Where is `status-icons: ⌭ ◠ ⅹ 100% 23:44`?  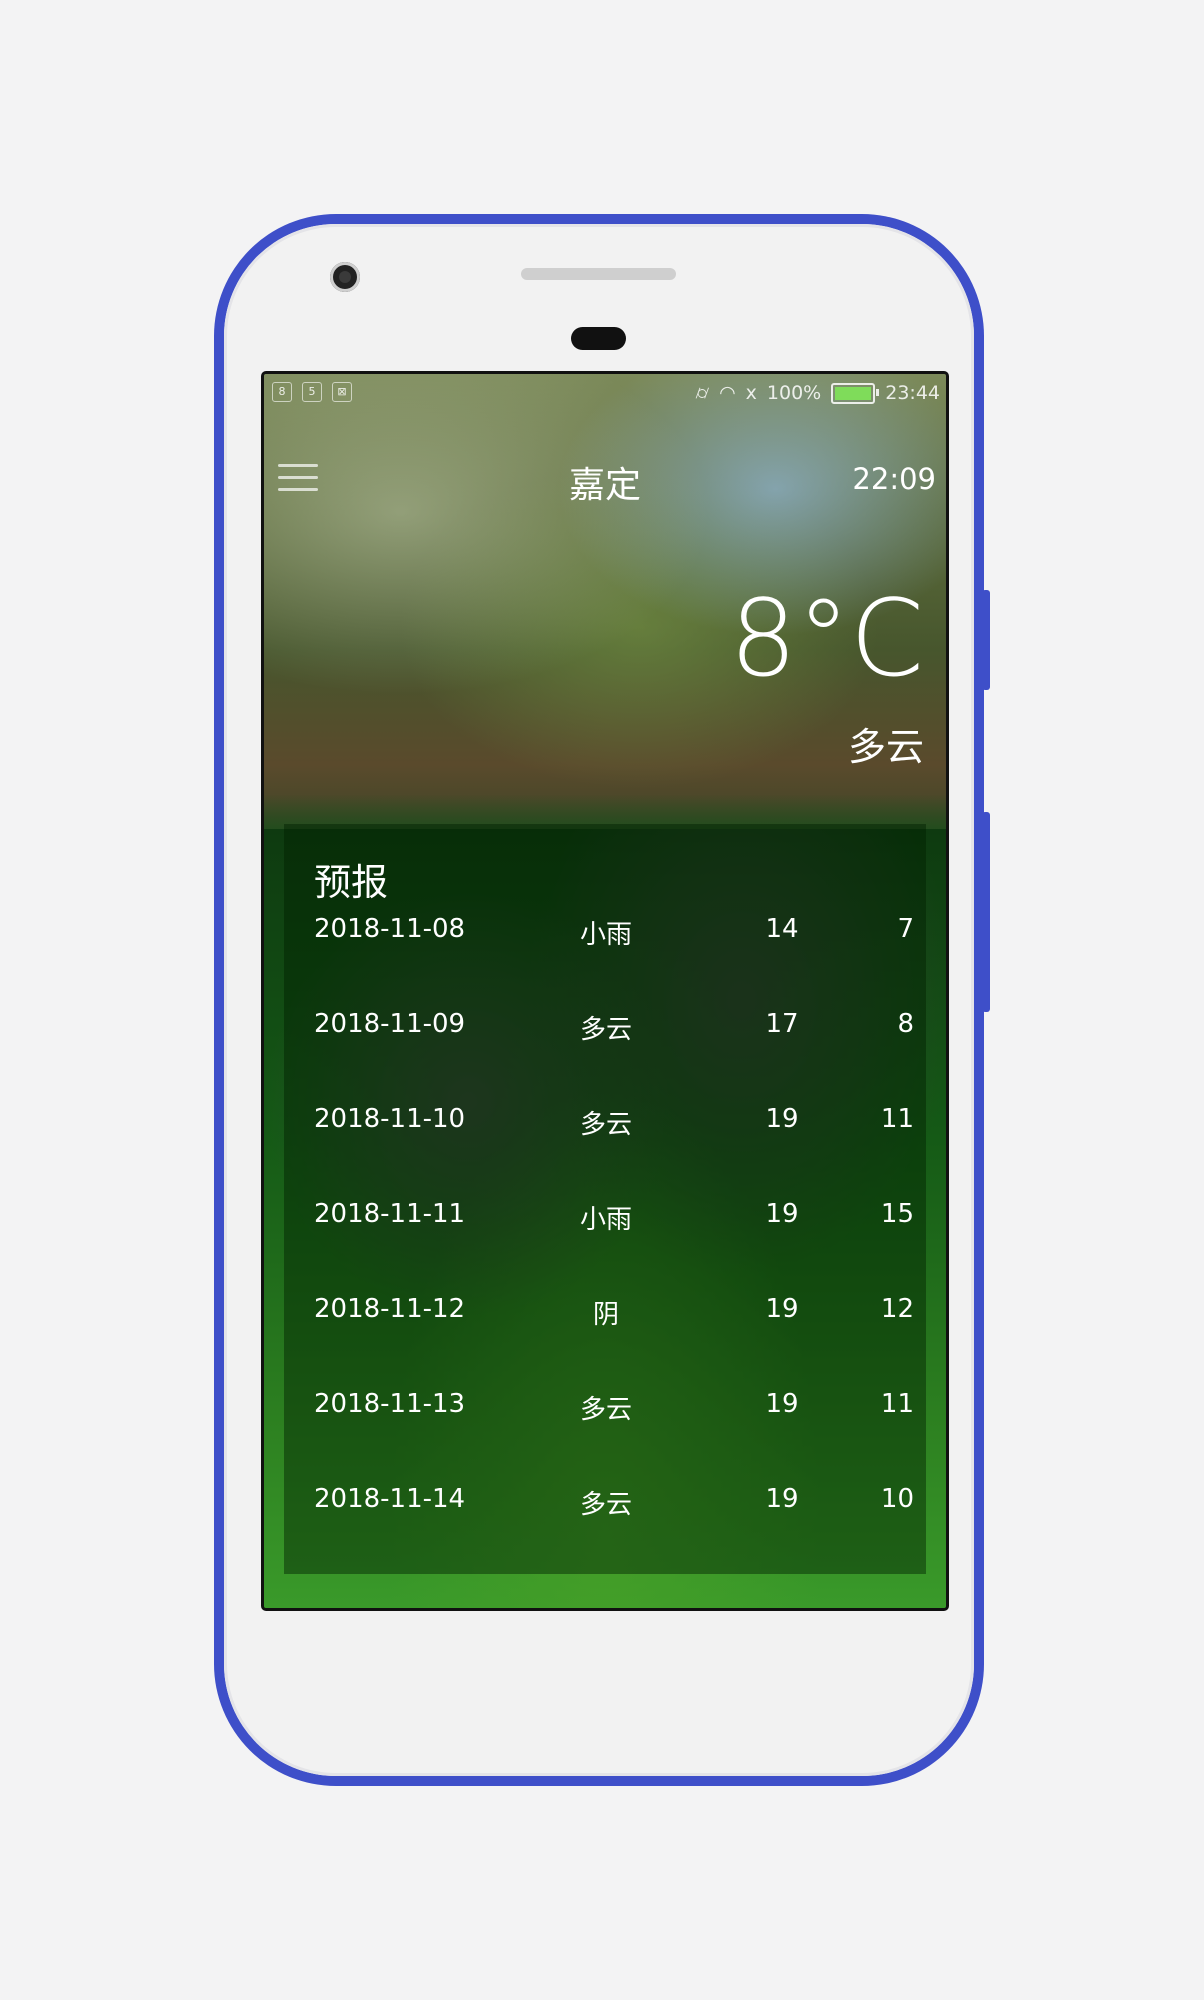
status-icons: ⌭ ◠ ⅹ 100% 23:44 is located at coordinates (817, 393).